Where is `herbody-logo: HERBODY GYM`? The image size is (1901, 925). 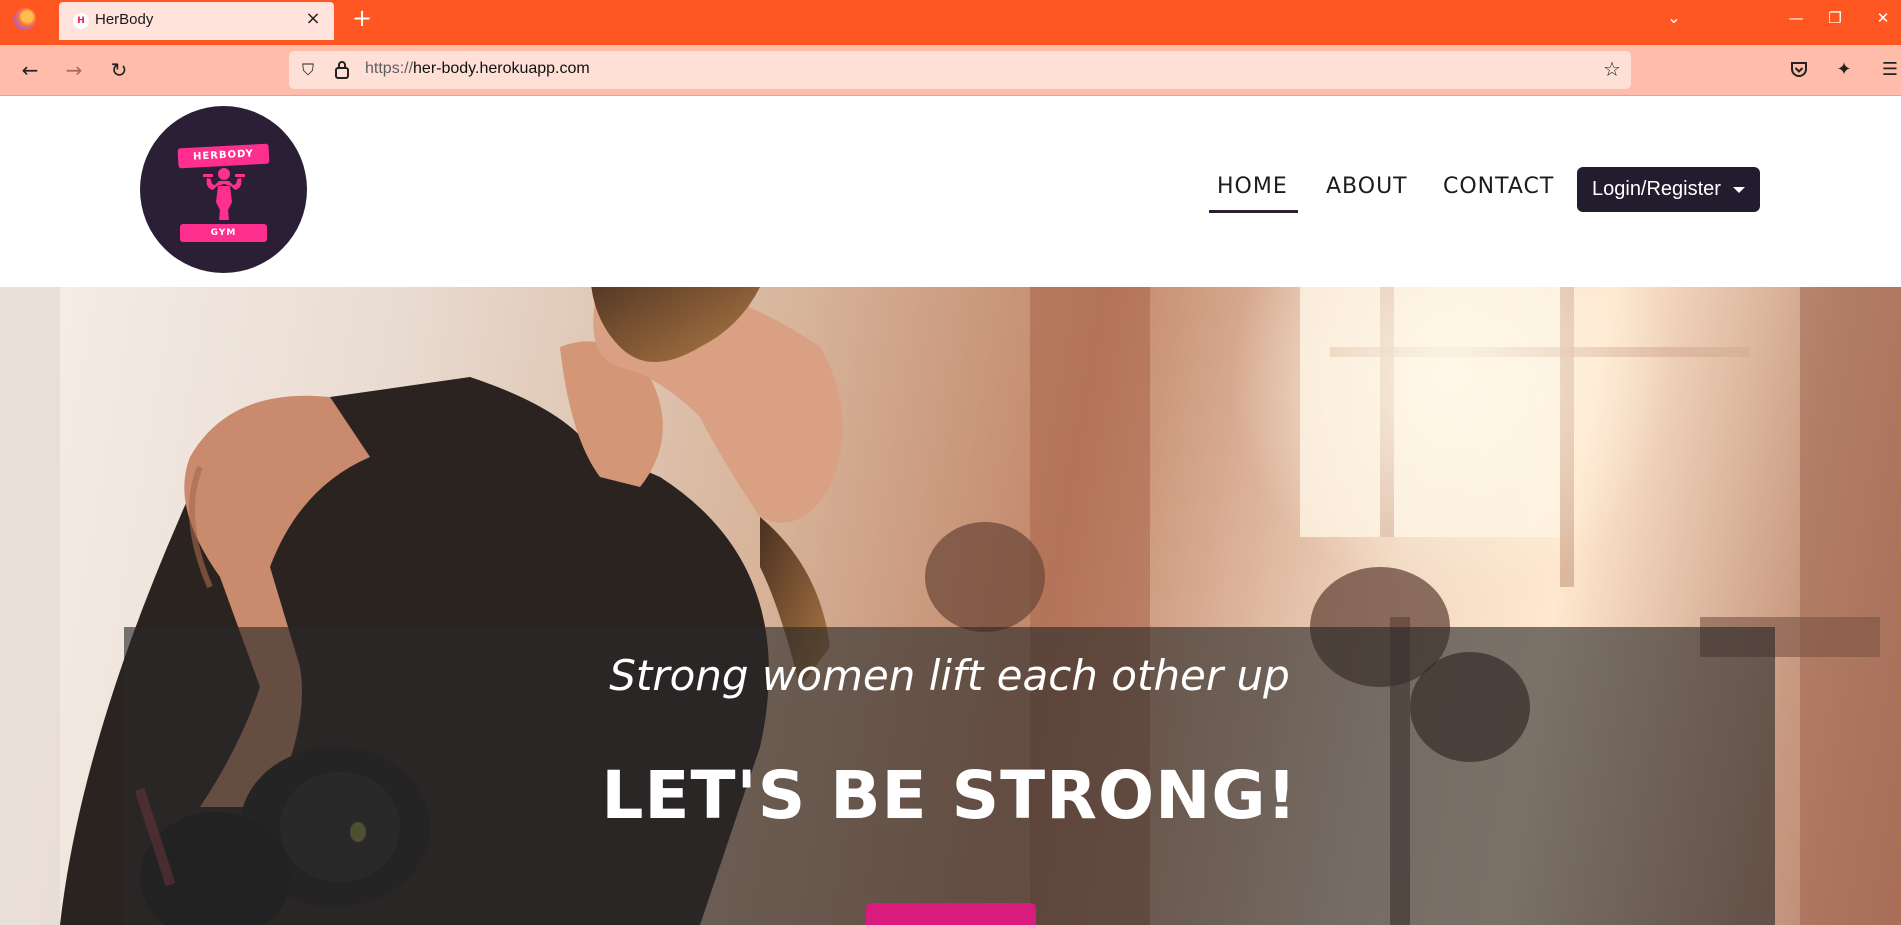
herbody-logo: HERBODY GYM is located at coordinates (223, 189).